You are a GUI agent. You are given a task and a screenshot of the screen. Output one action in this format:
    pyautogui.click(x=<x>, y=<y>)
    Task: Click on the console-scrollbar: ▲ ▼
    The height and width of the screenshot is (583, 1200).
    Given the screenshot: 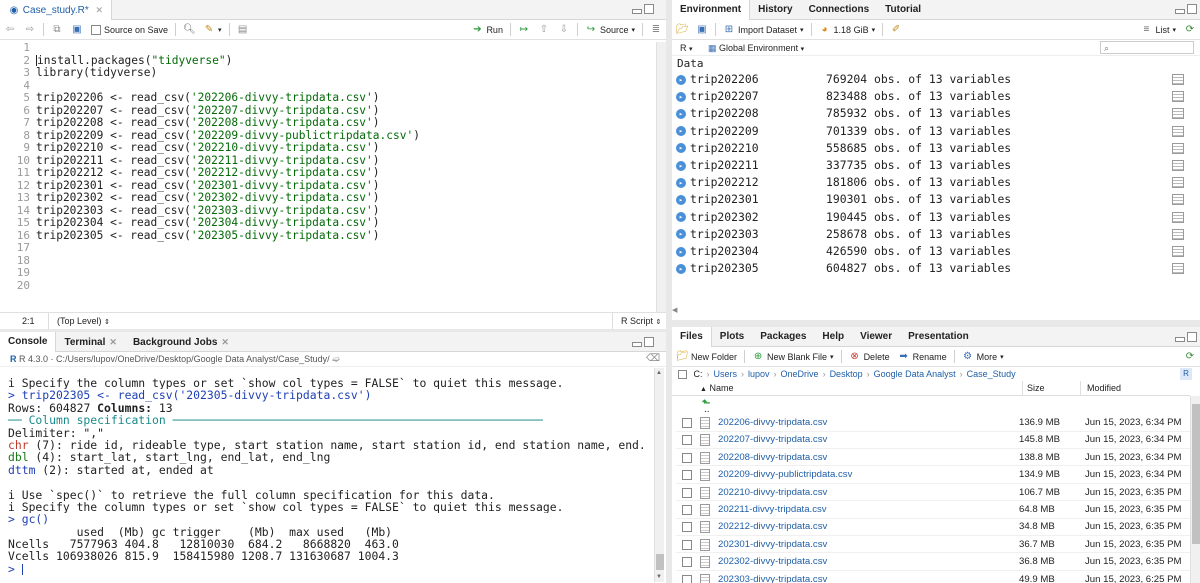 What is the action you would take?
    pyautogui.click(x=659, y=475)
    